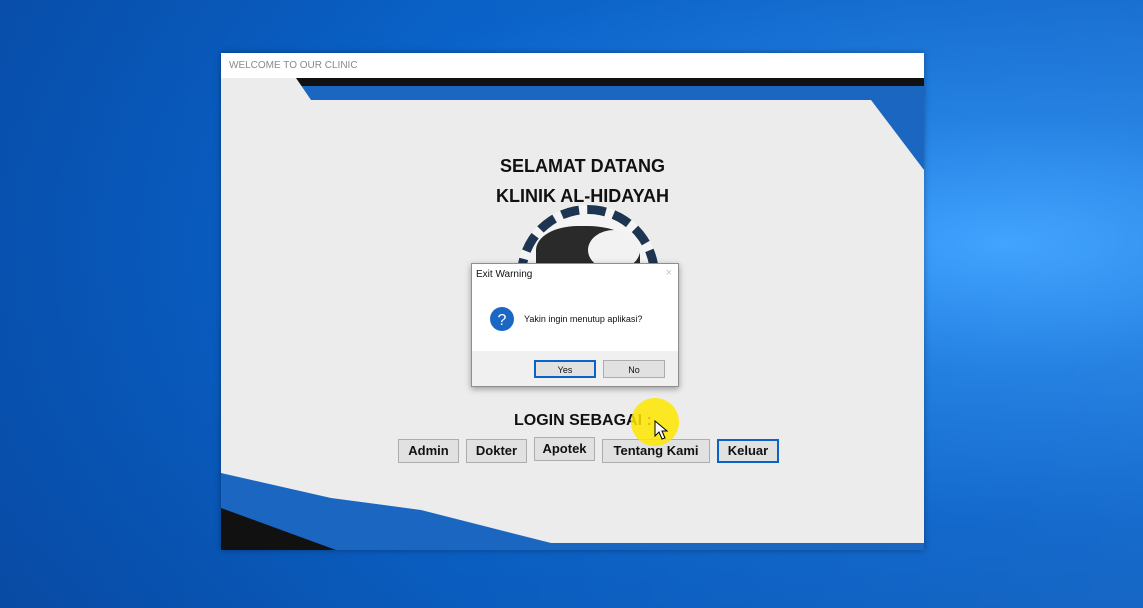 This screenshot has height=608, width=1143. I want to click on no-button: No, so click(634, 369).